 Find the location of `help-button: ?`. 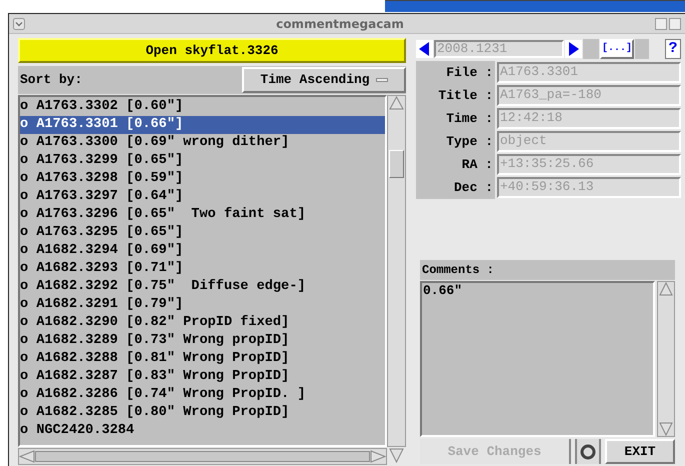

help-button: ? is located at coordinates (673, 49).